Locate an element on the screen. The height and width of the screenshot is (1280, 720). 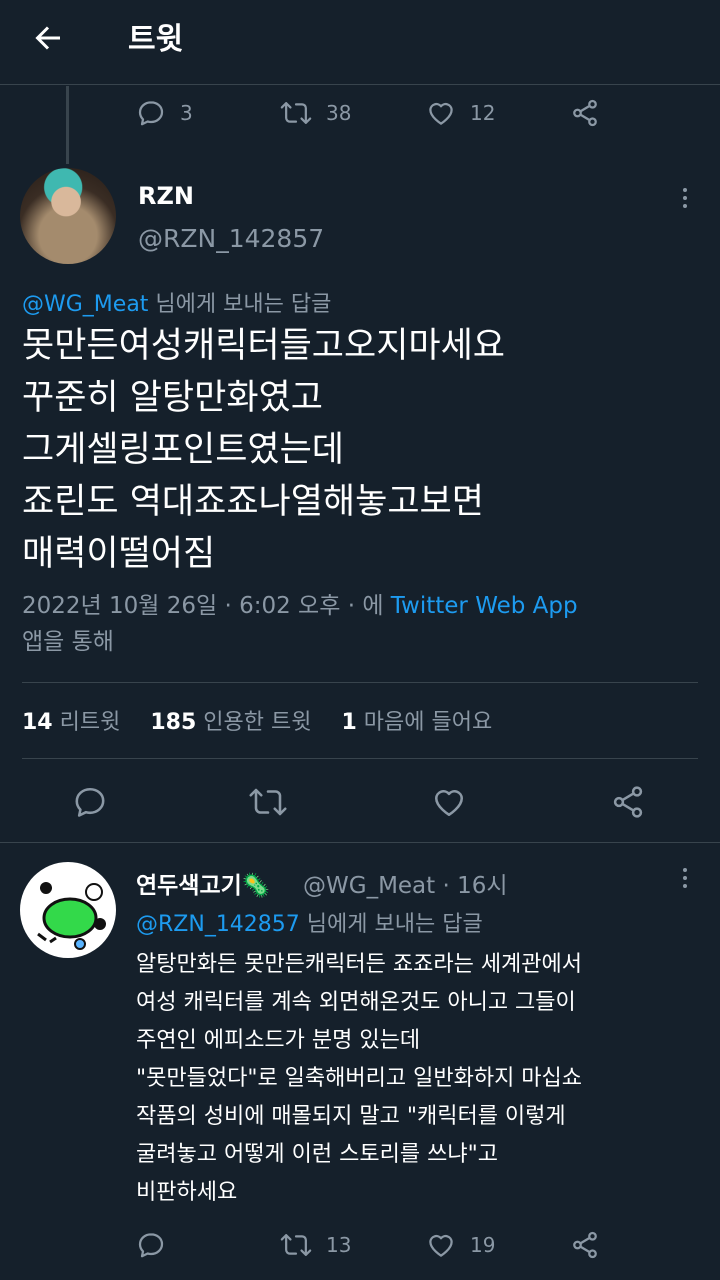
tweet-stats: 14 리트윗 185 인용한 트윗 1 마음에 들어요 is located at coordinates (257, 720).